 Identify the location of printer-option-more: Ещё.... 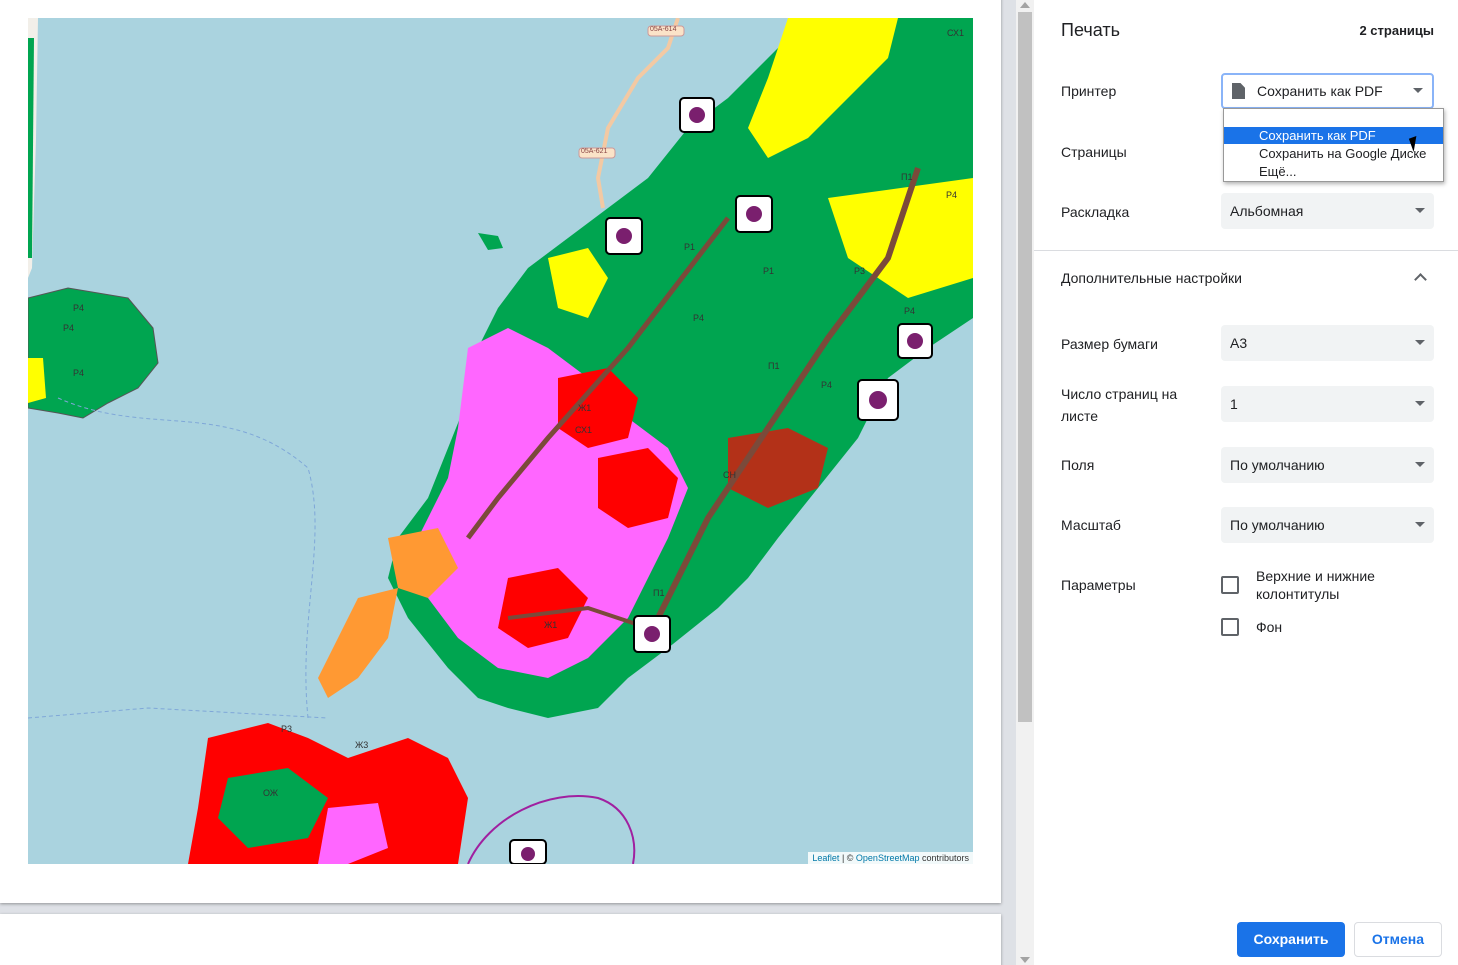
(1333, 171).